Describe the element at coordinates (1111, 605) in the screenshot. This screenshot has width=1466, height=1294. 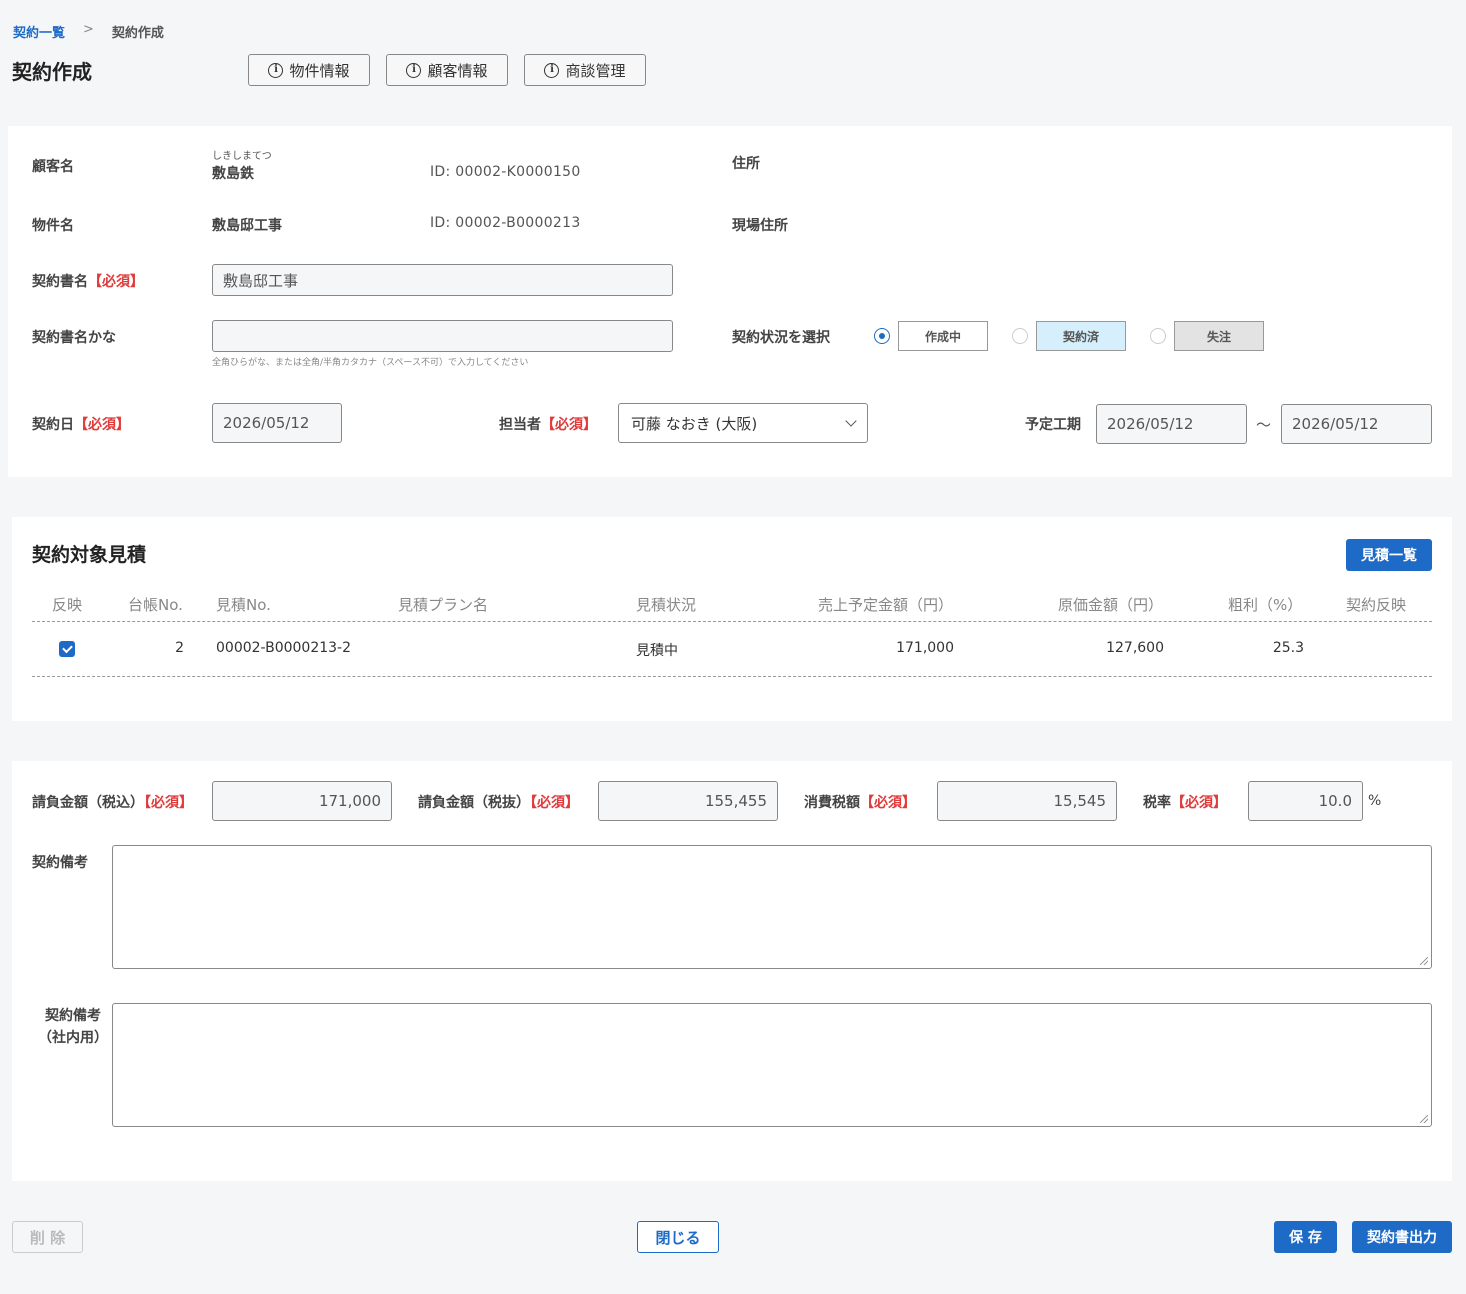
I see `col-header-cost: 原価金額（円）` at that location.